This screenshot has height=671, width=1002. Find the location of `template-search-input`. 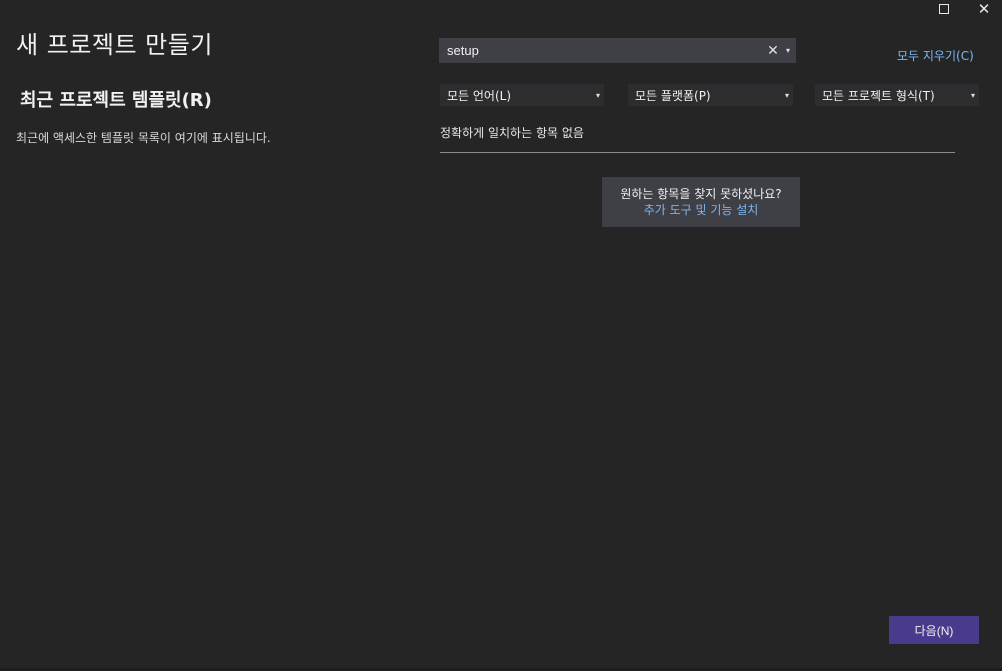

template-search-input is located at coordinates (602, 50).